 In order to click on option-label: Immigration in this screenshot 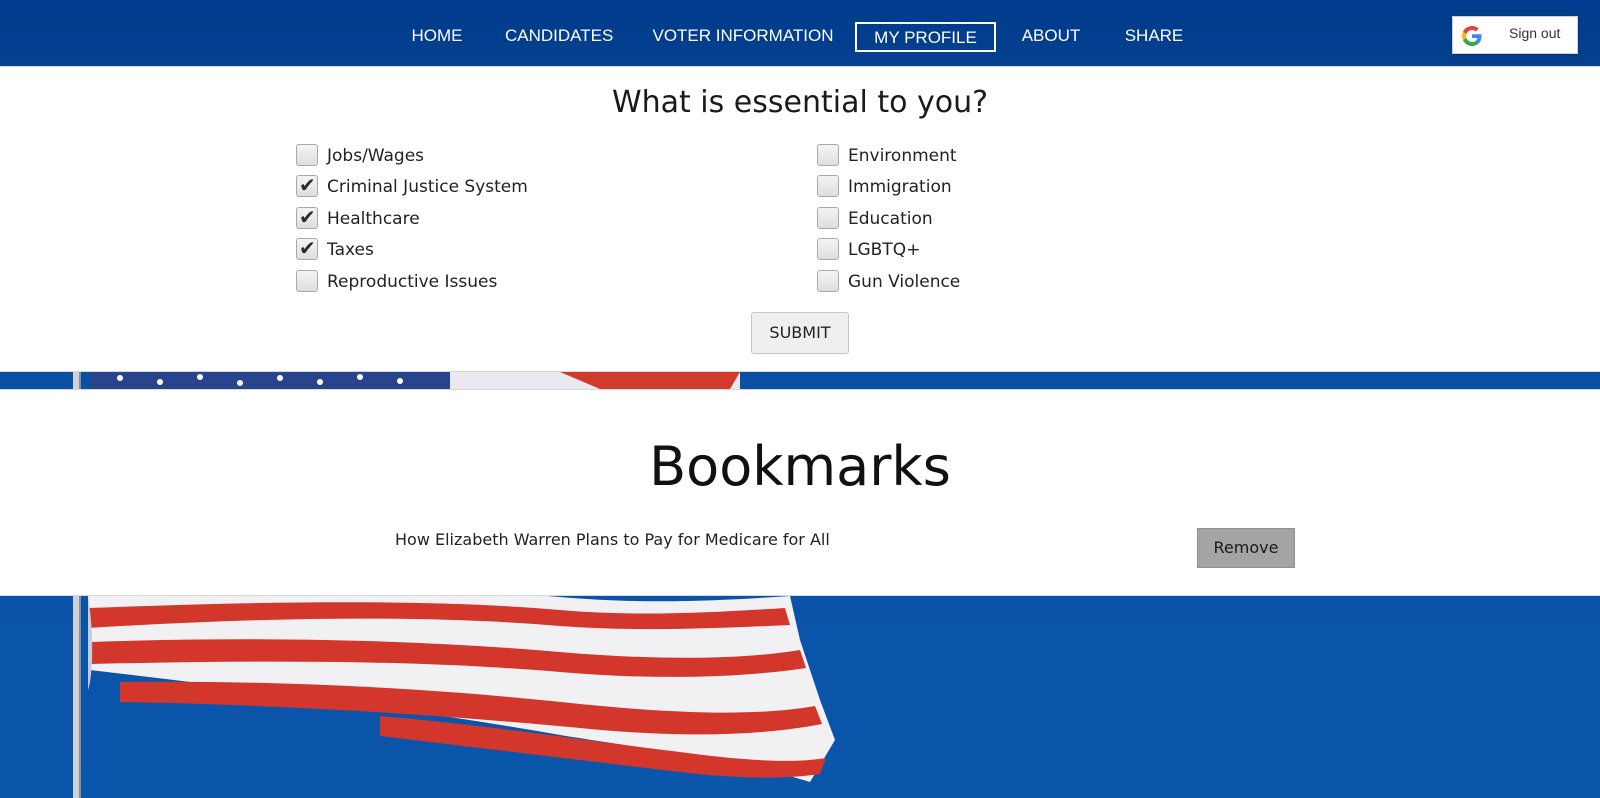, I will do `click(900, 187)`.